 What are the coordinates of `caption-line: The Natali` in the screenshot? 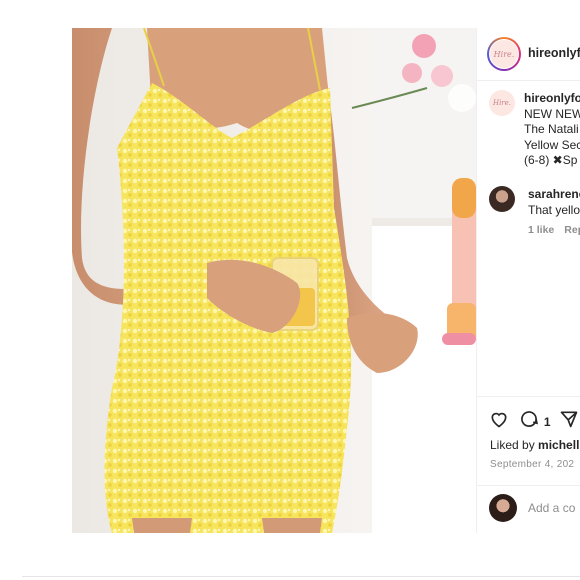 It's located at (551, 129).